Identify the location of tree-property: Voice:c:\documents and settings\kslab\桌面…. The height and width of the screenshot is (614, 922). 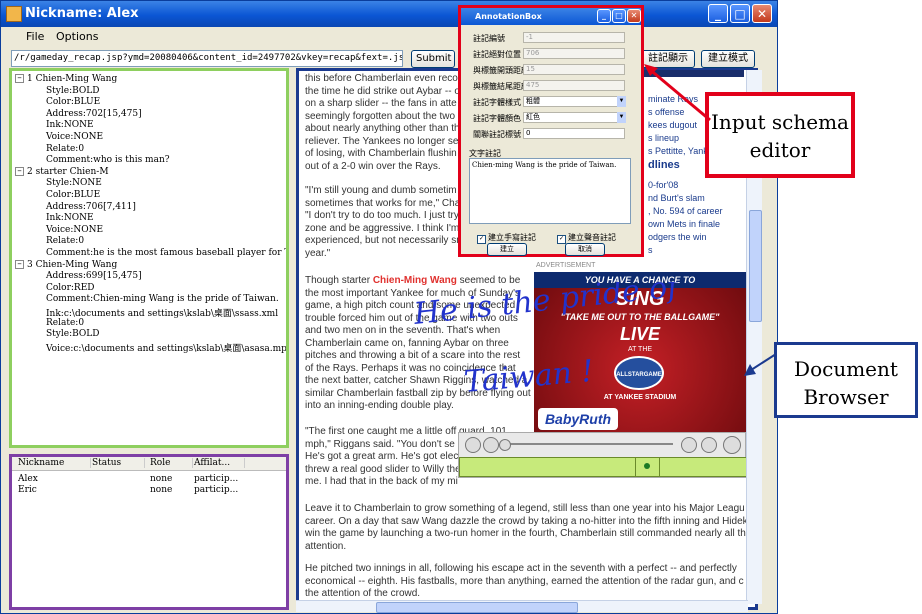
(167, 347).